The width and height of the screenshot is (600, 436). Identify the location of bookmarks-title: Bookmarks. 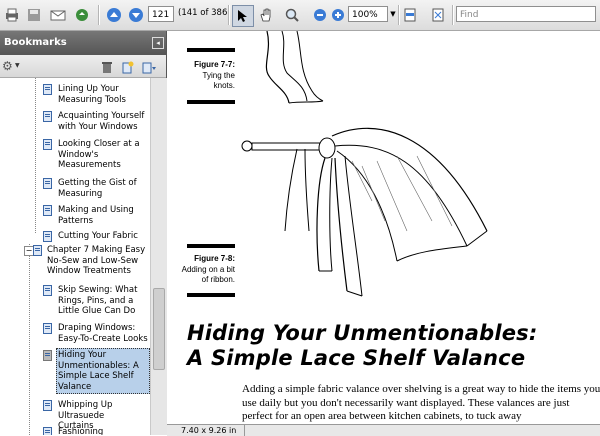
(35, 42).